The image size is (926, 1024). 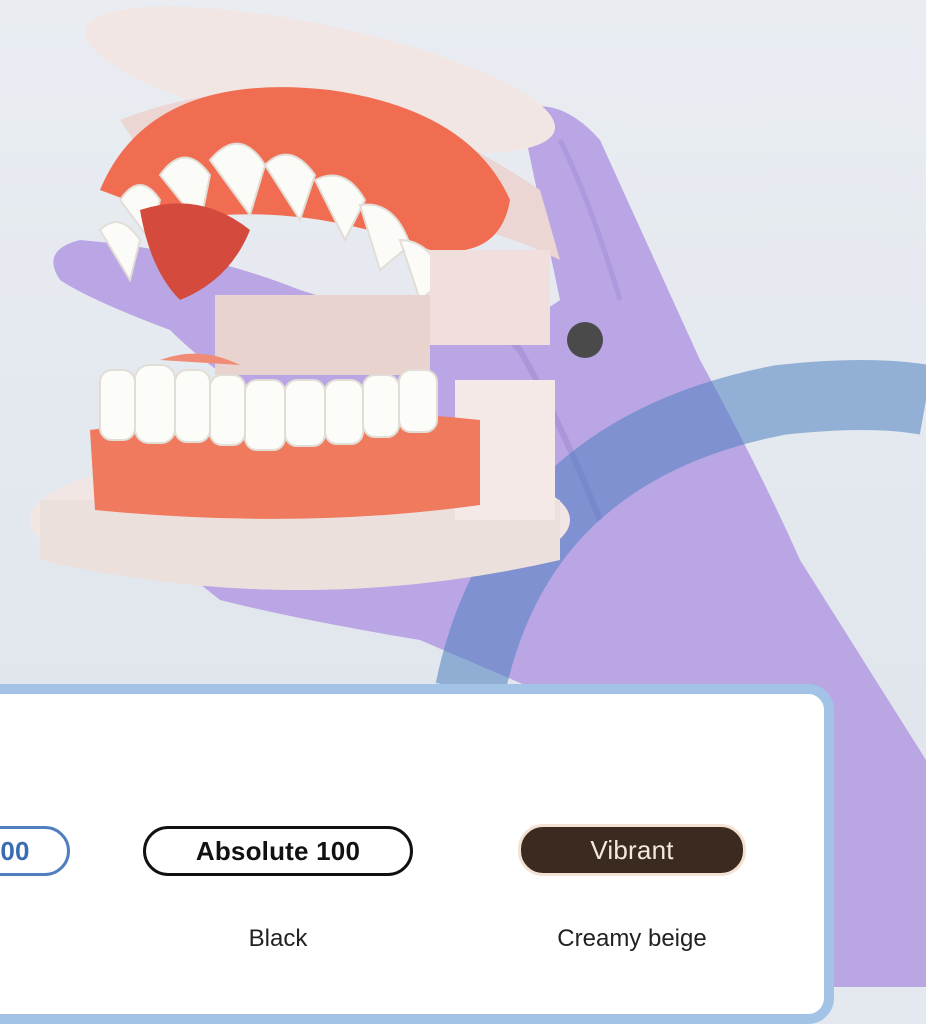 I want to click on shade-pill-vibrant: Vibrant, so click(x=632, y=850).